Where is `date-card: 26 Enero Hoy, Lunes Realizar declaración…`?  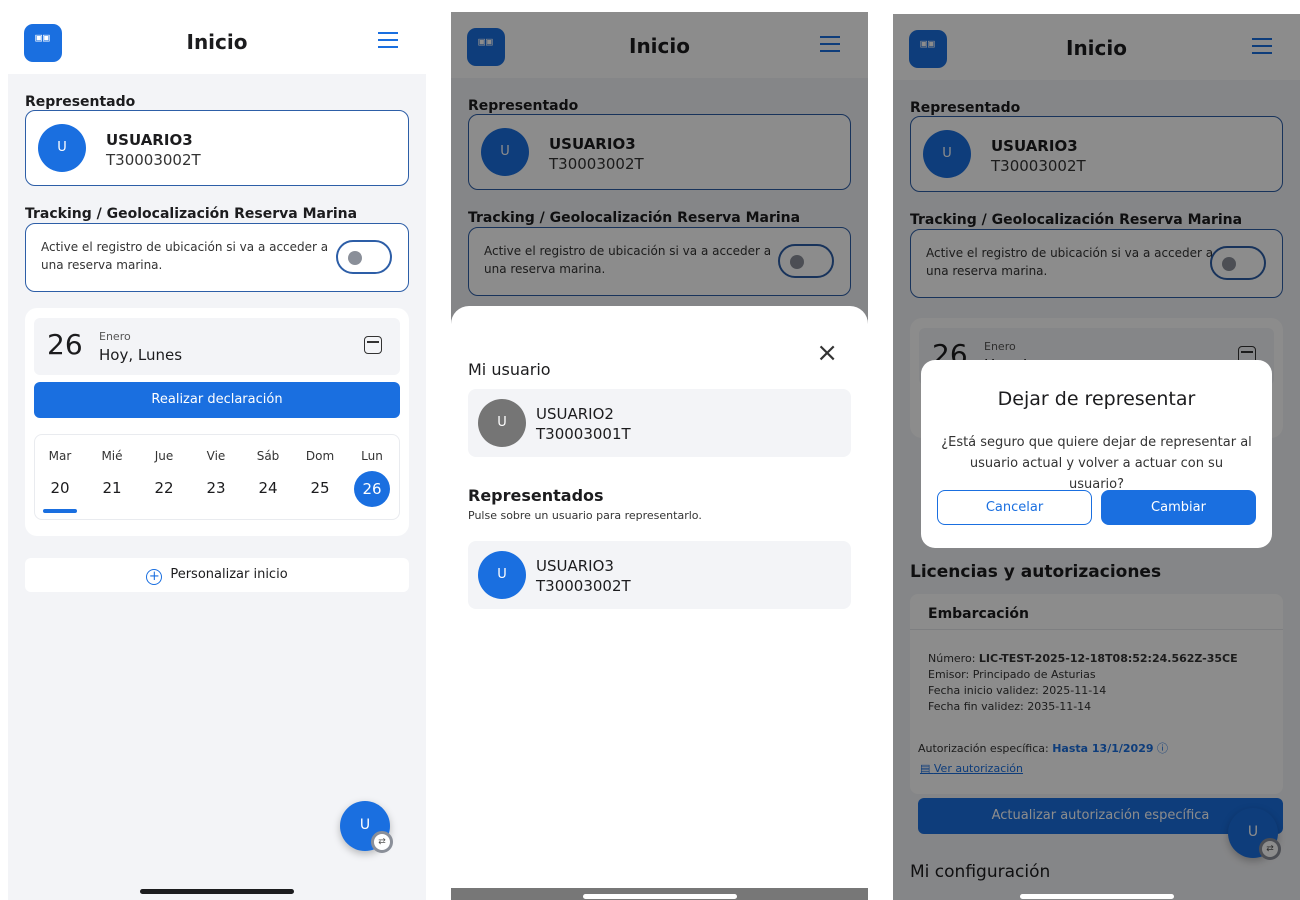 date-card: 26 Enero Hoy, Lunes Realizar declaración… is located at coordinates (217, 422).